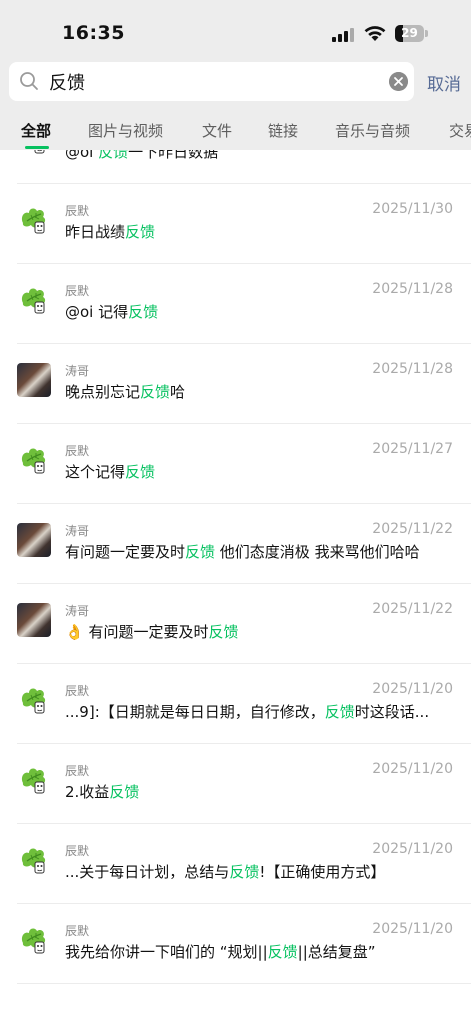  Describe the element at coordinates (217, 130) in the screenshot. I see `tab-files: 文件` at that location.